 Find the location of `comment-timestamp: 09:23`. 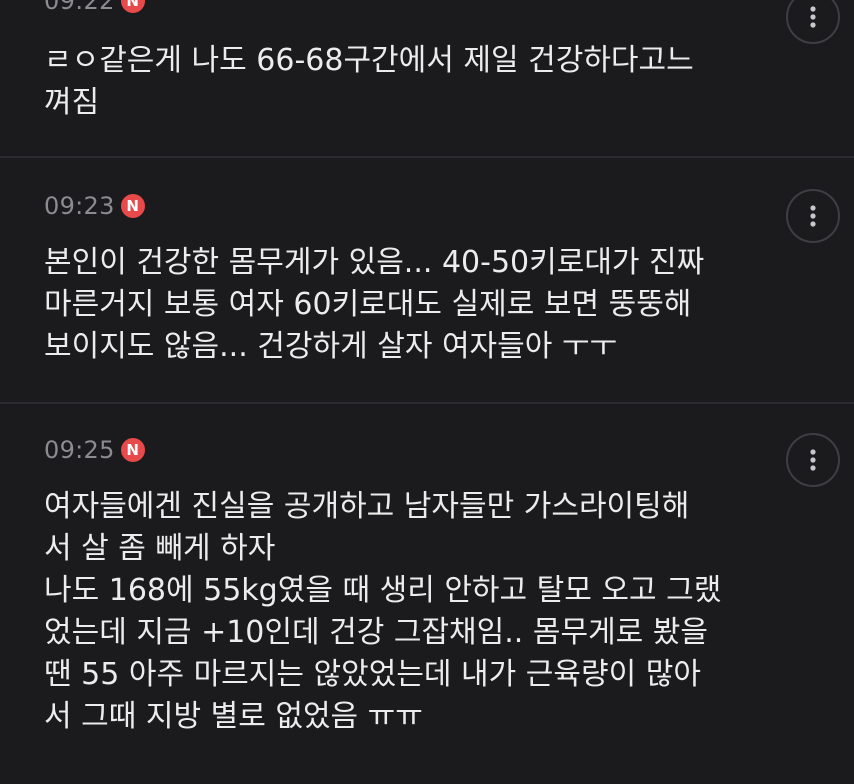

comment-timestamp: 09:23 is located at coordinates (79, 206).